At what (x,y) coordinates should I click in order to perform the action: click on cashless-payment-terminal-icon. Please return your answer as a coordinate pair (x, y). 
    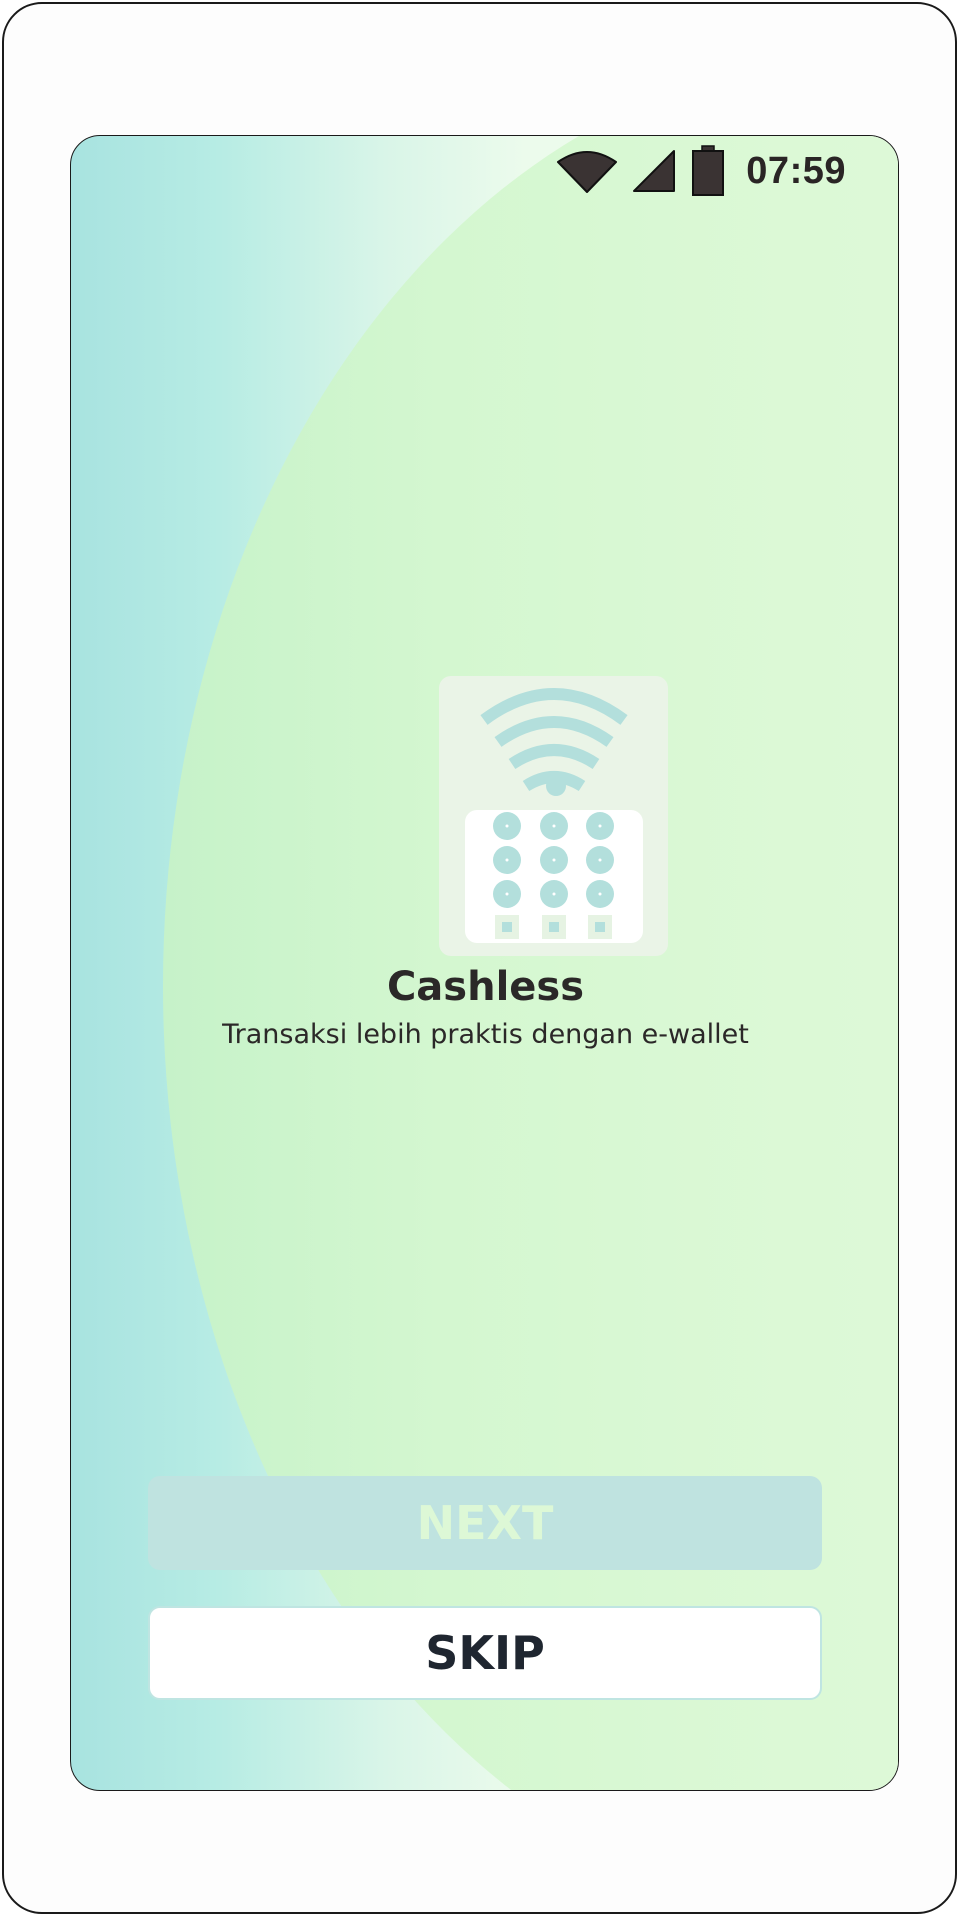
    Looking at the image, I should click on (553, 816).